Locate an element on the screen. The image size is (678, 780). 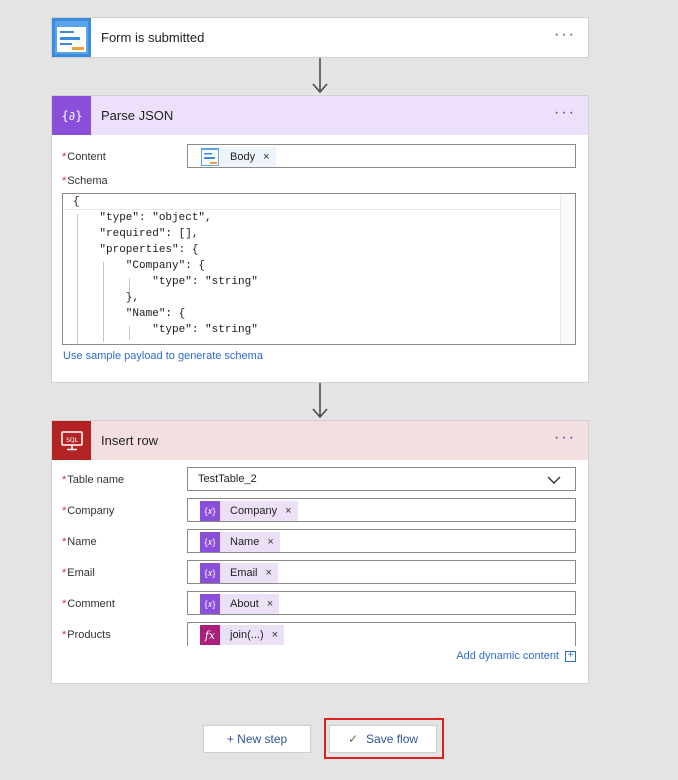
add-dynamic-content: Add dynamic content + is located at coordinates (516, 656).